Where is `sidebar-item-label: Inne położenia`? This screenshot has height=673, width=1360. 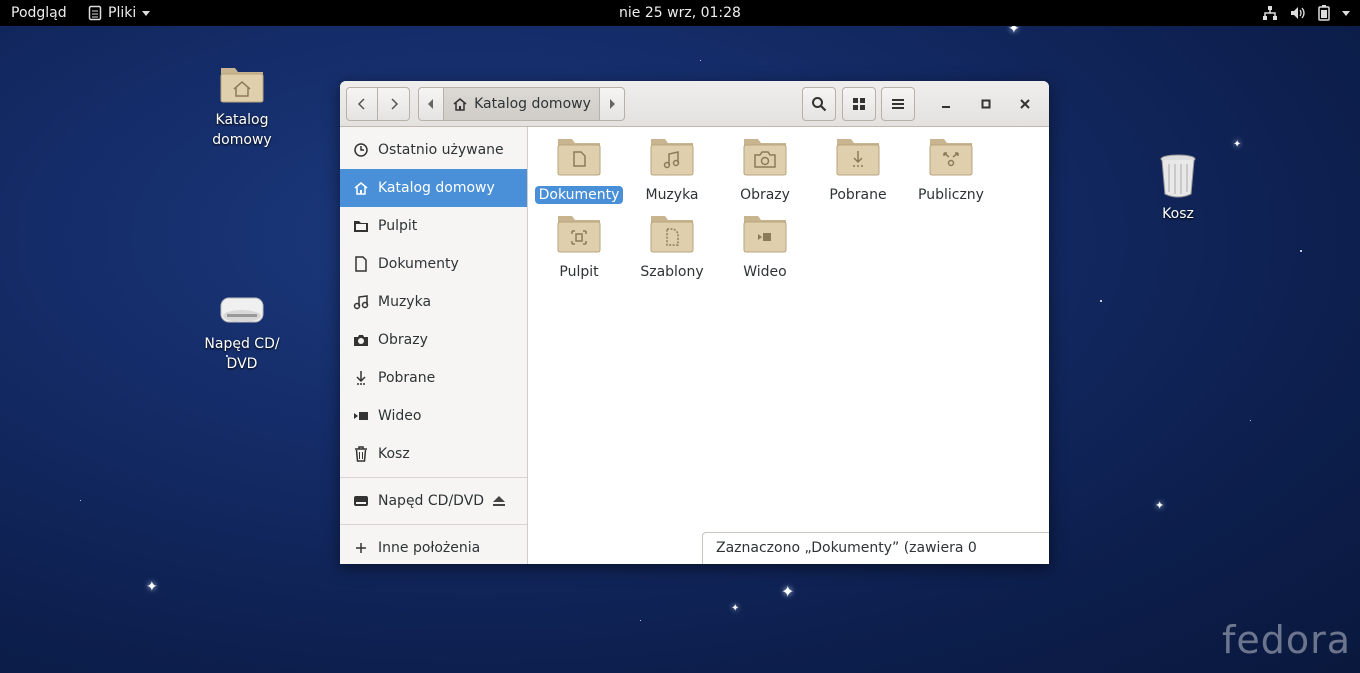 sidebar-item-label: Inne położenia is located at coordinates (429, 548).